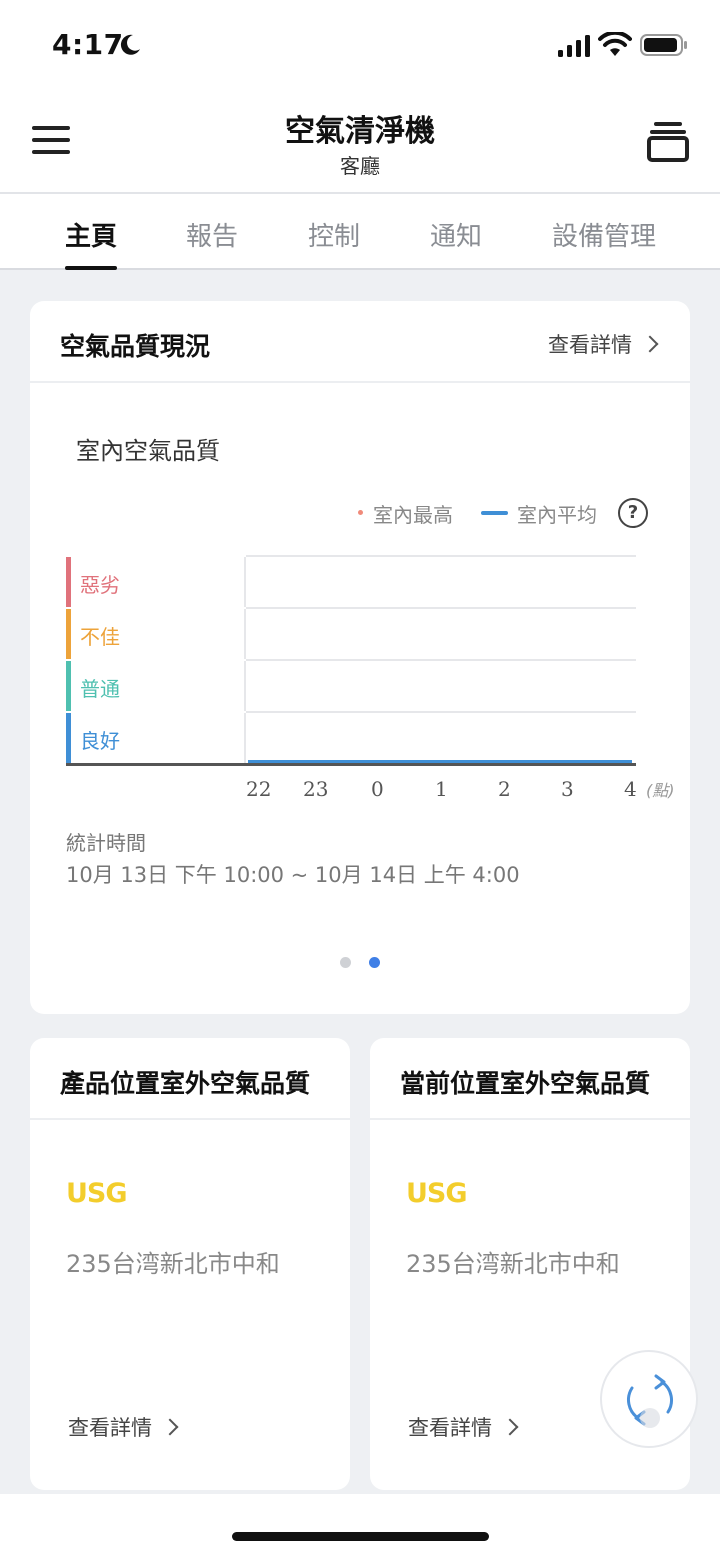 This screenshot has height=1558, width=720. What do you see at coordinates (100, 637) in the screenshot?
I see `level-label: 不佳` at bounding box center [100, 637].